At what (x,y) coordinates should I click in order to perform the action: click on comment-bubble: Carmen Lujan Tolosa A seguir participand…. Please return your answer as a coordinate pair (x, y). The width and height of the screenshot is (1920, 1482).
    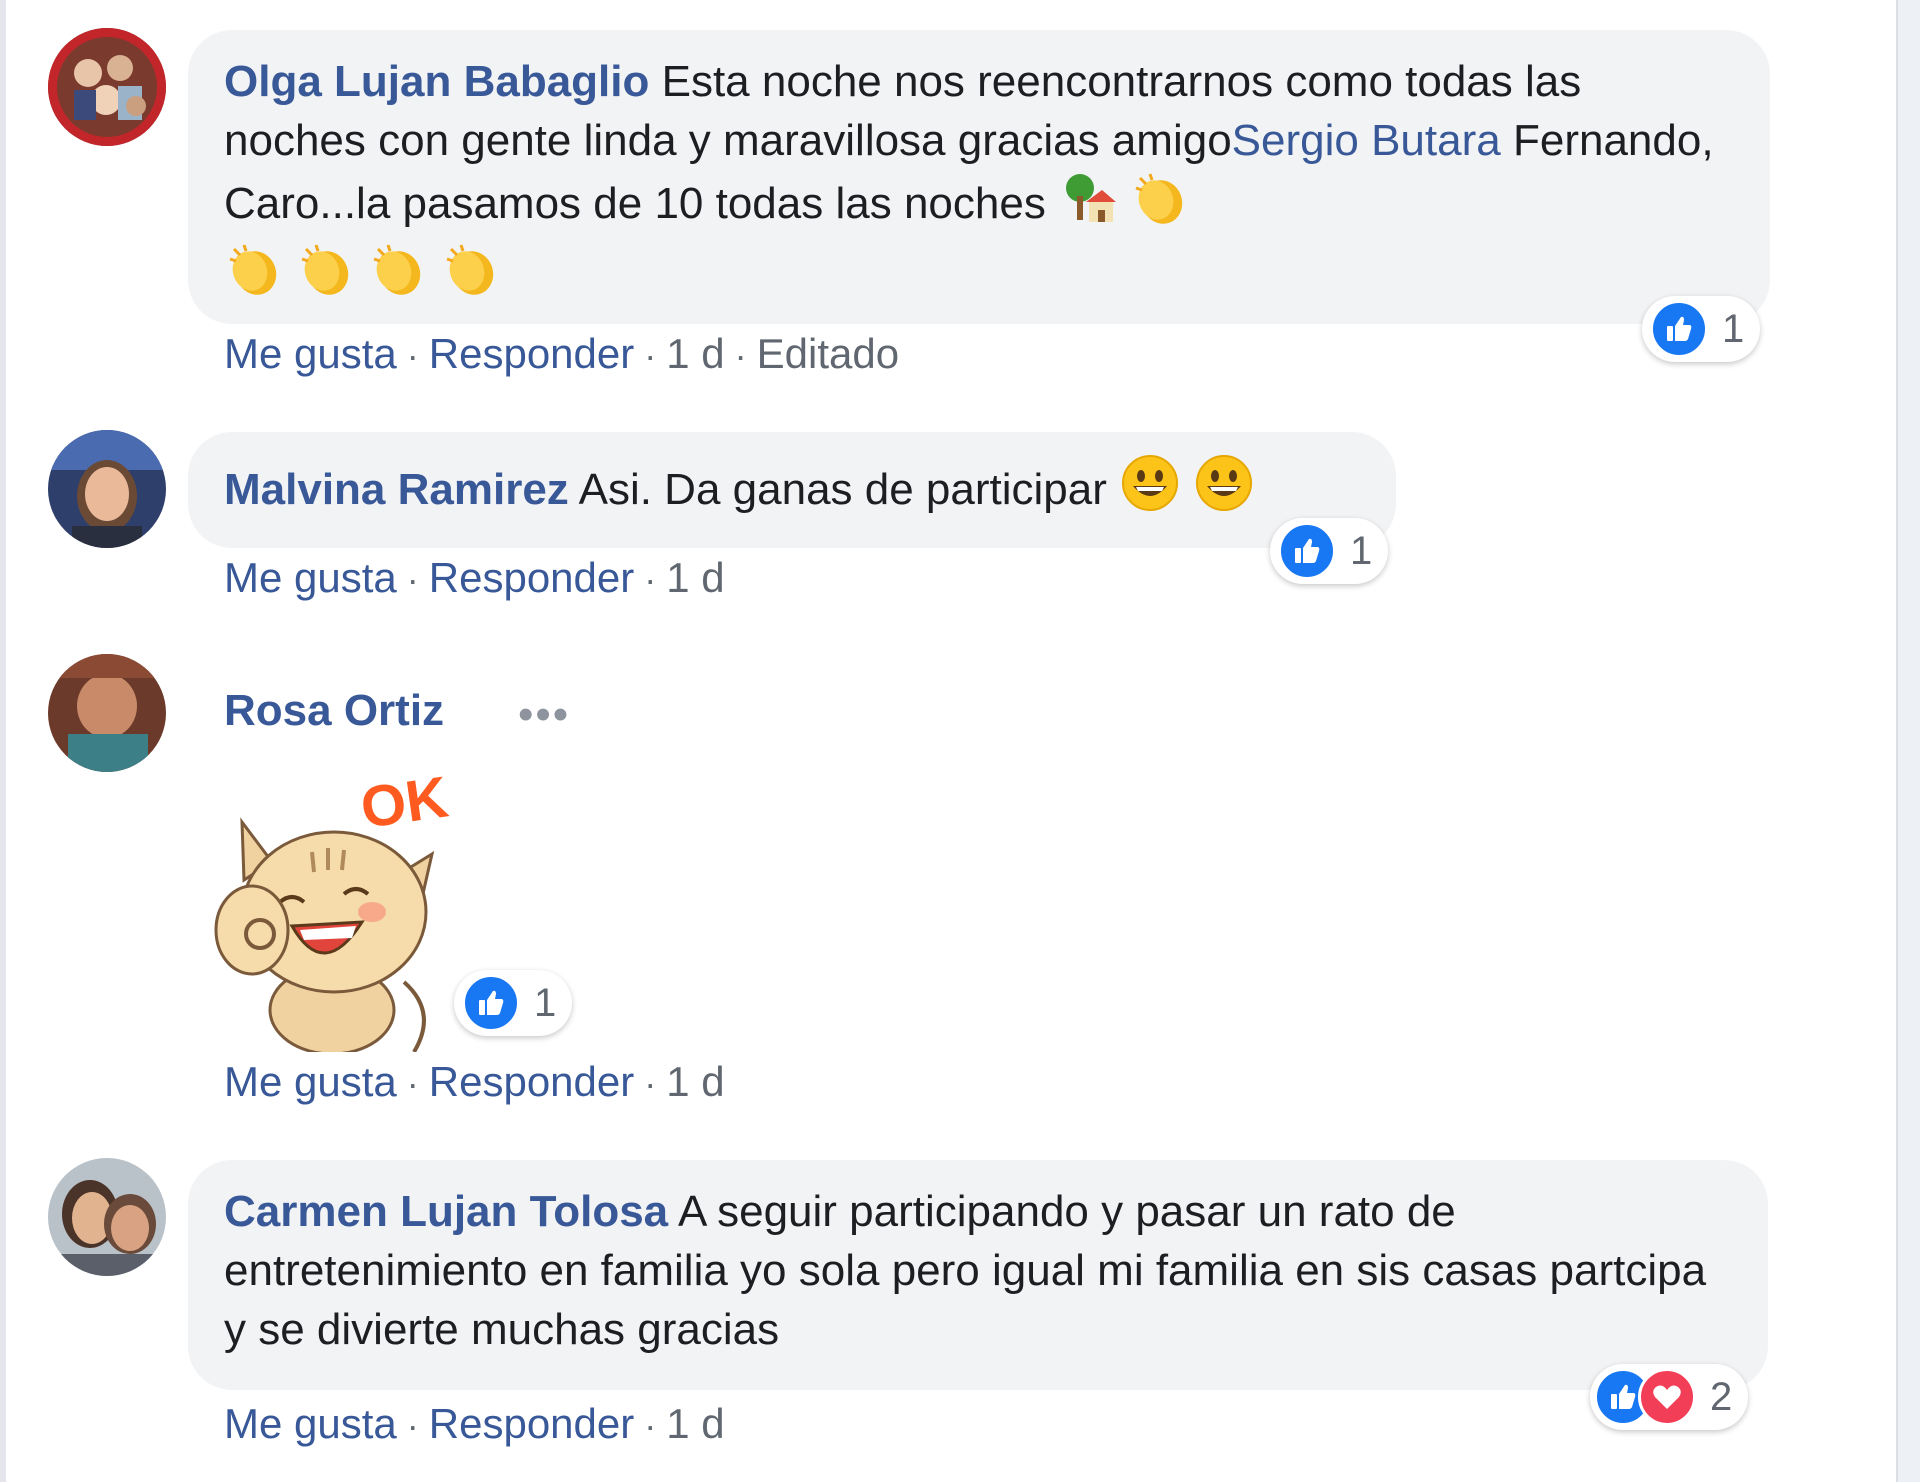
    Looking at the image, I should click on (978, 1275).